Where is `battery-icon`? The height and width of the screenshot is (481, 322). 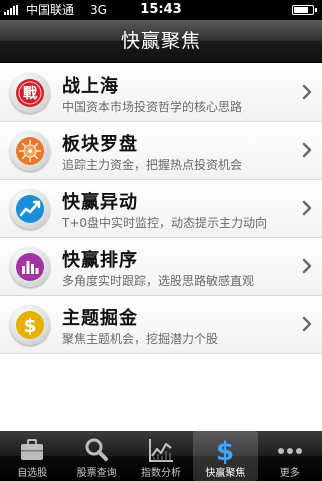
battery-icon is located at coordinates (304, 10).